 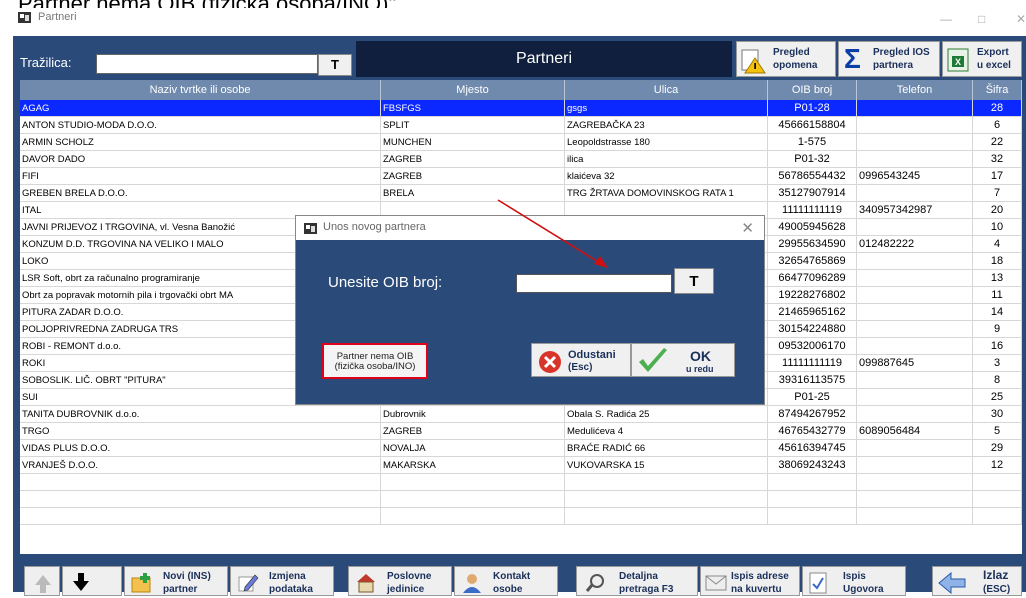 I want to click on window-titlebar: Partneri — □ ✕, so click(x=513, y=19).